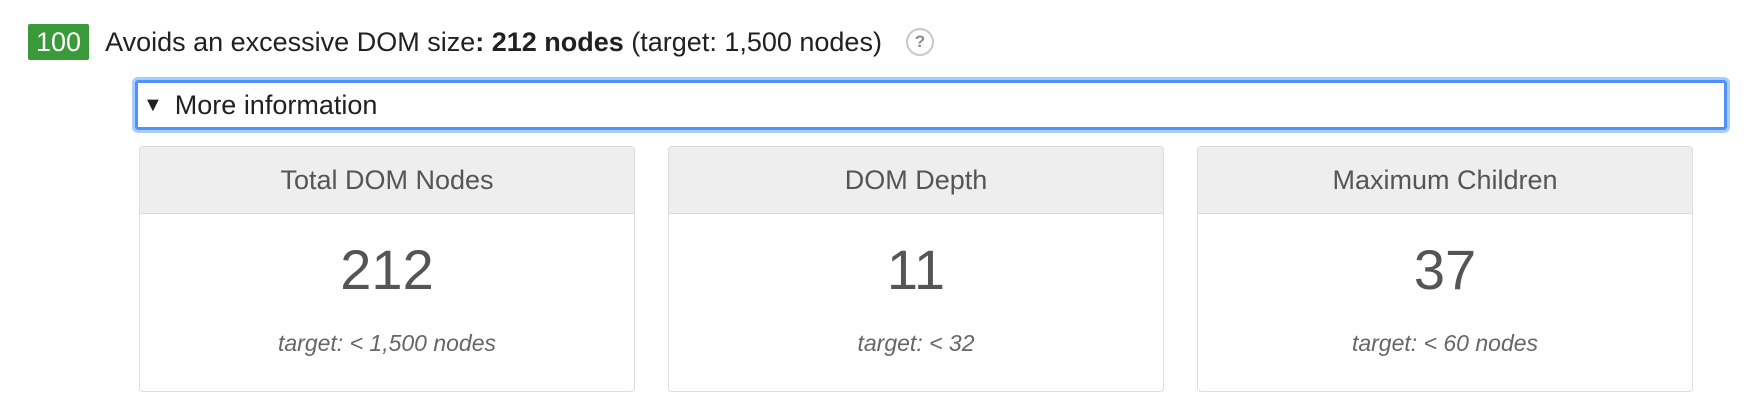 The width and height of the screenshot is (1758, 404). I want to click on caret-down-icon: ▼, so click(153, 104).